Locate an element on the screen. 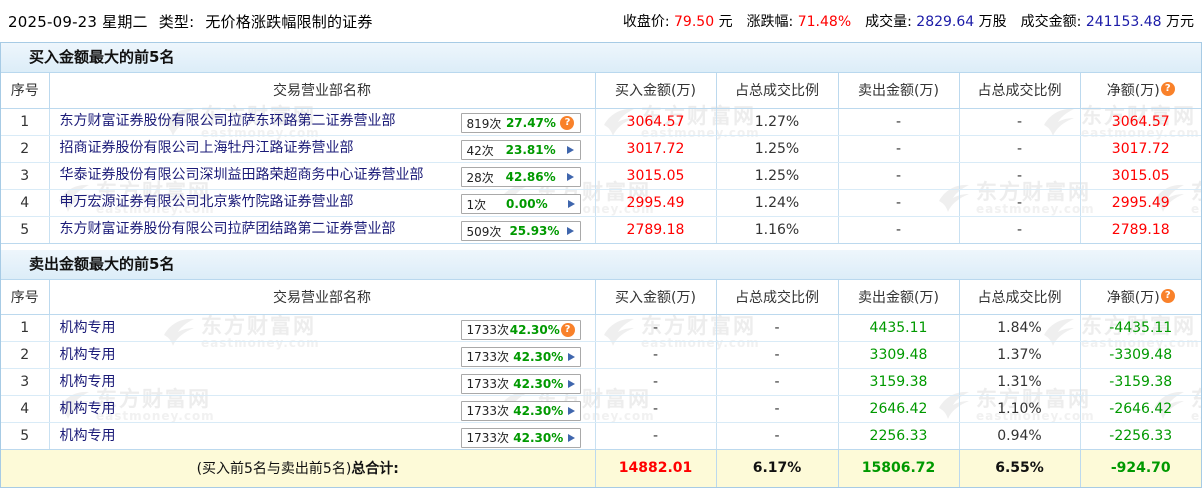 The height and width of the screenshot is (488, 1202). sell-ratio-cell: 1.37% is located at coordinates (1019, 355).